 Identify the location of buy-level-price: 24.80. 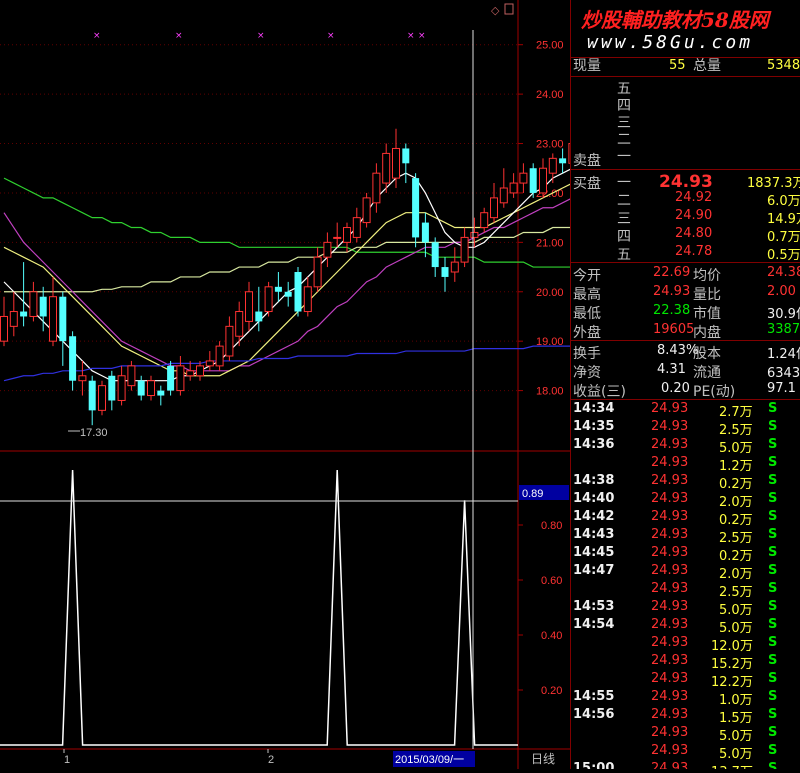
(694, 233).